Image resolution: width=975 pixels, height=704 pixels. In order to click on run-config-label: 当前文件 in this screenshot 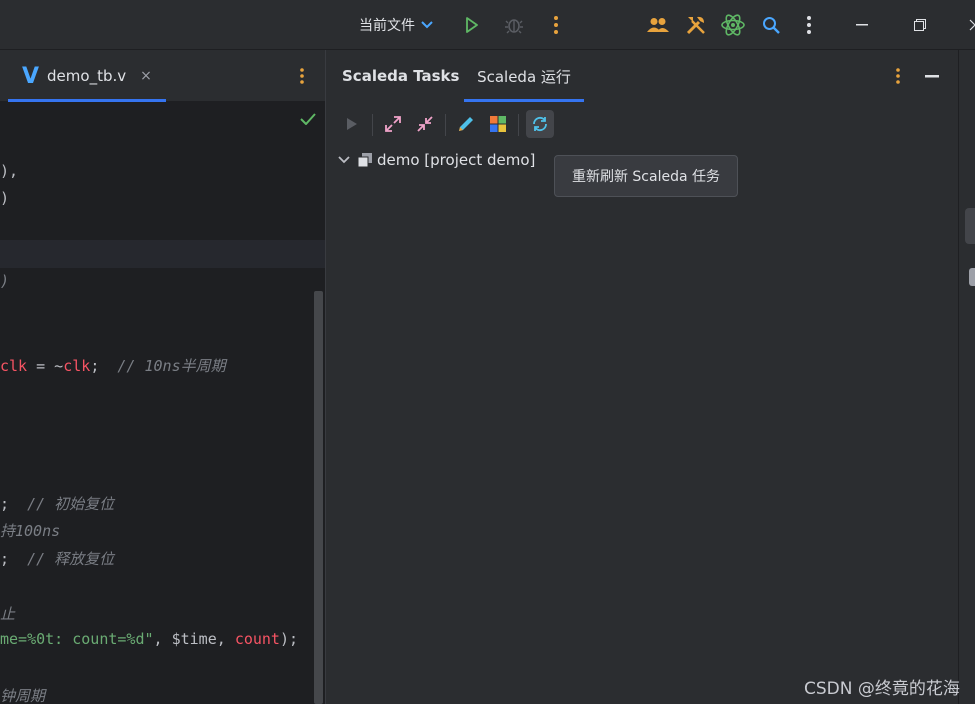, I will do `click(387, 26)`.